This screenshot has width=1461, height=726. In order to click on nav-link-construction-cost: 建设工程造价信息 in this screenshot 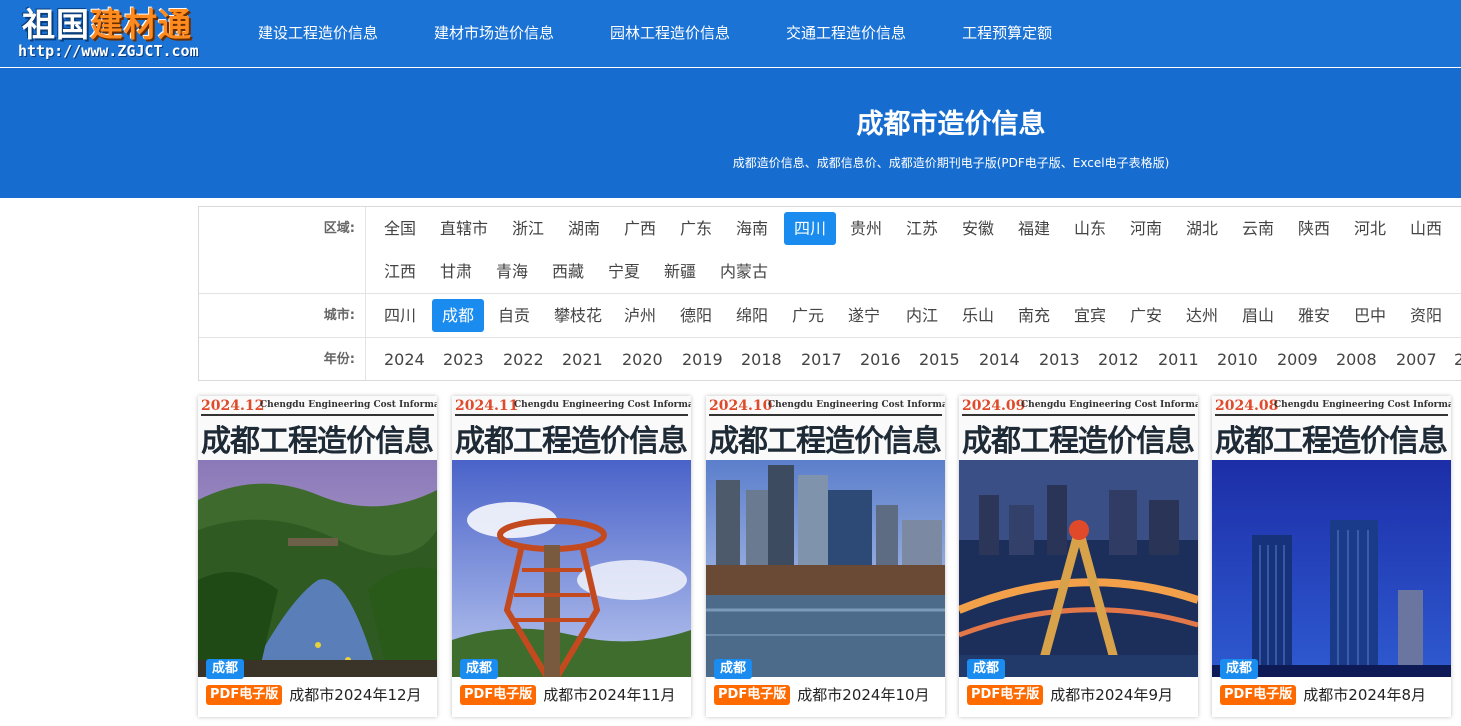, I will do `click(318, 33)`.